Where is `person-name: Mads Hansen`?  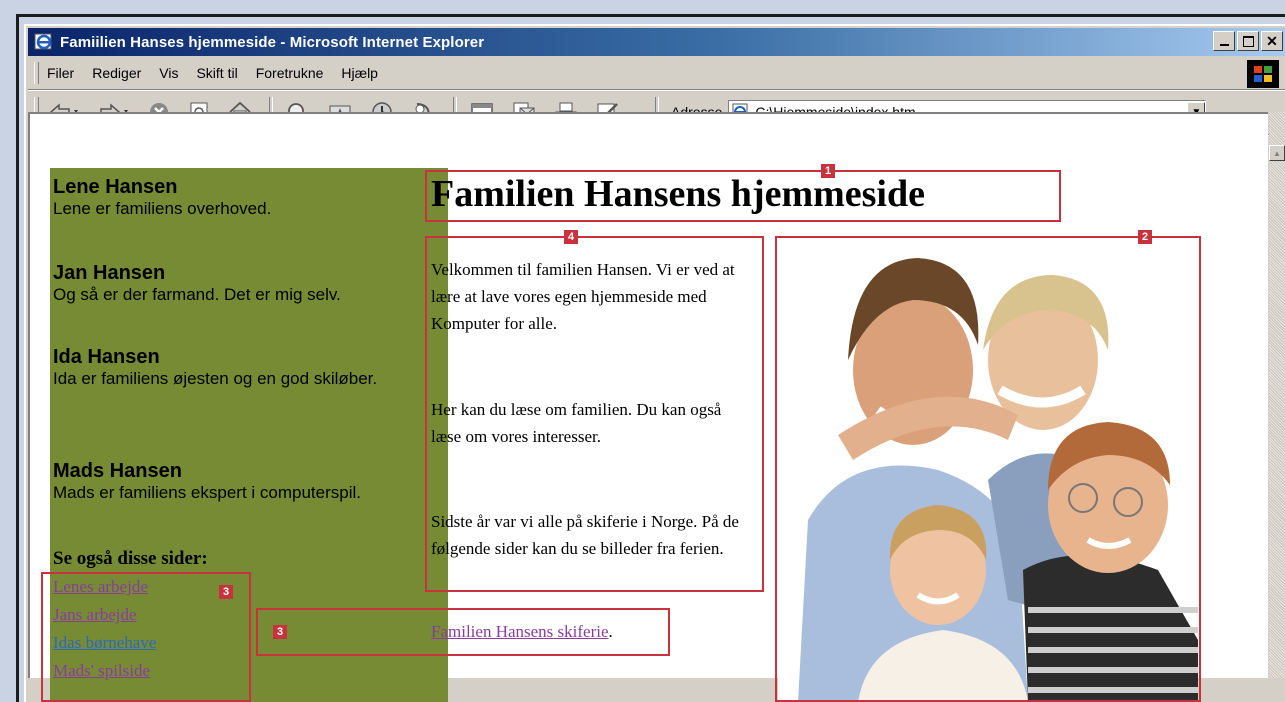 person-name: Mads Hansen is located at coordinates (117, 471).